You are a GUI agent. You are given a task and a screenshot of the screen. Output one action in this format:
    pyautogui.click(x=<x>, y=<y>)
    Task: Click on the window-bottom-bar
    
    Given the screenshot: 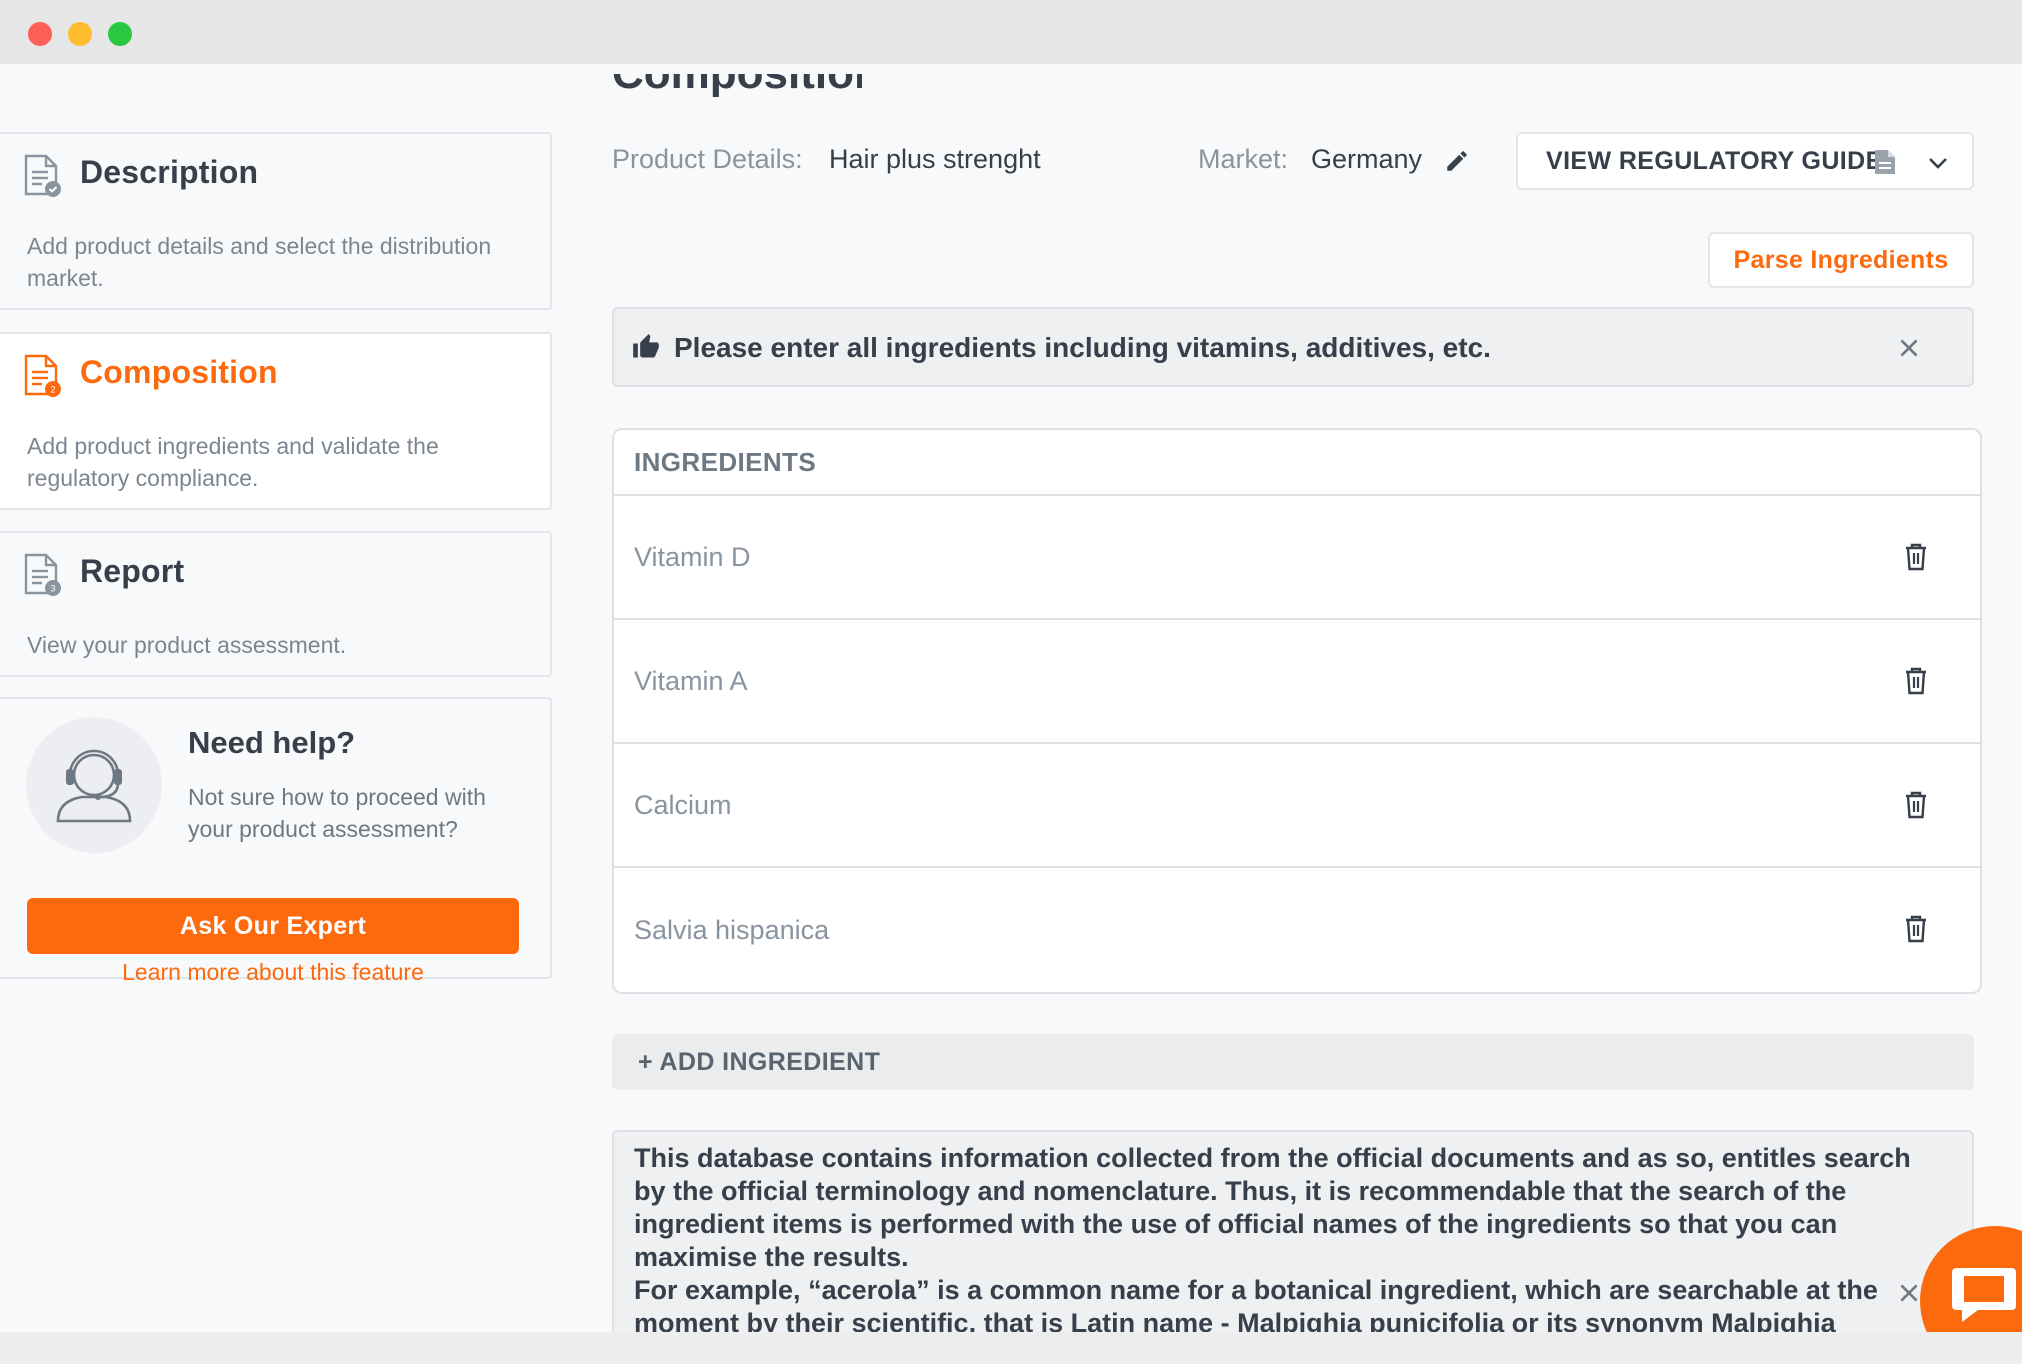 What is the action you would take?
    pyautogui.click(x=1011, y=1348)
    